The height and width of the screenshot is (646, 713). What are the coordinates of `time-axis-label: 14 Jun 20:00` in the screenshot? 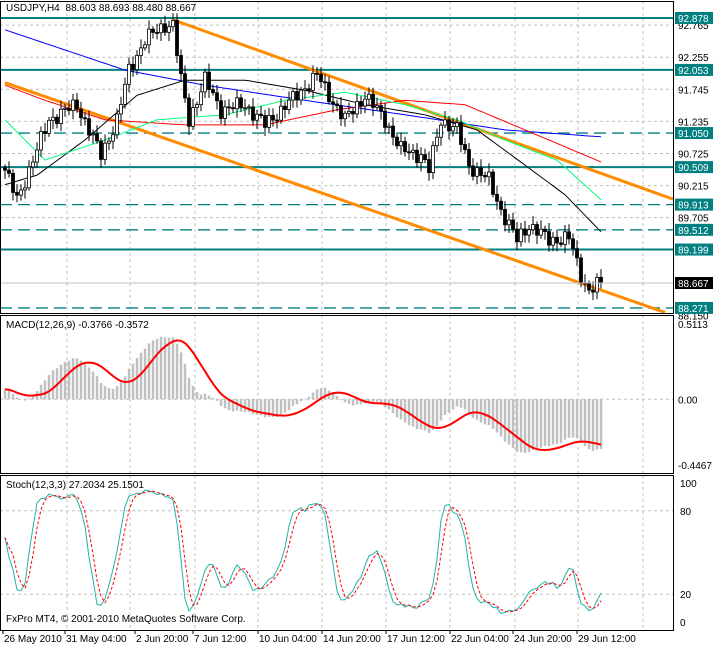 It's located at (352, 639).